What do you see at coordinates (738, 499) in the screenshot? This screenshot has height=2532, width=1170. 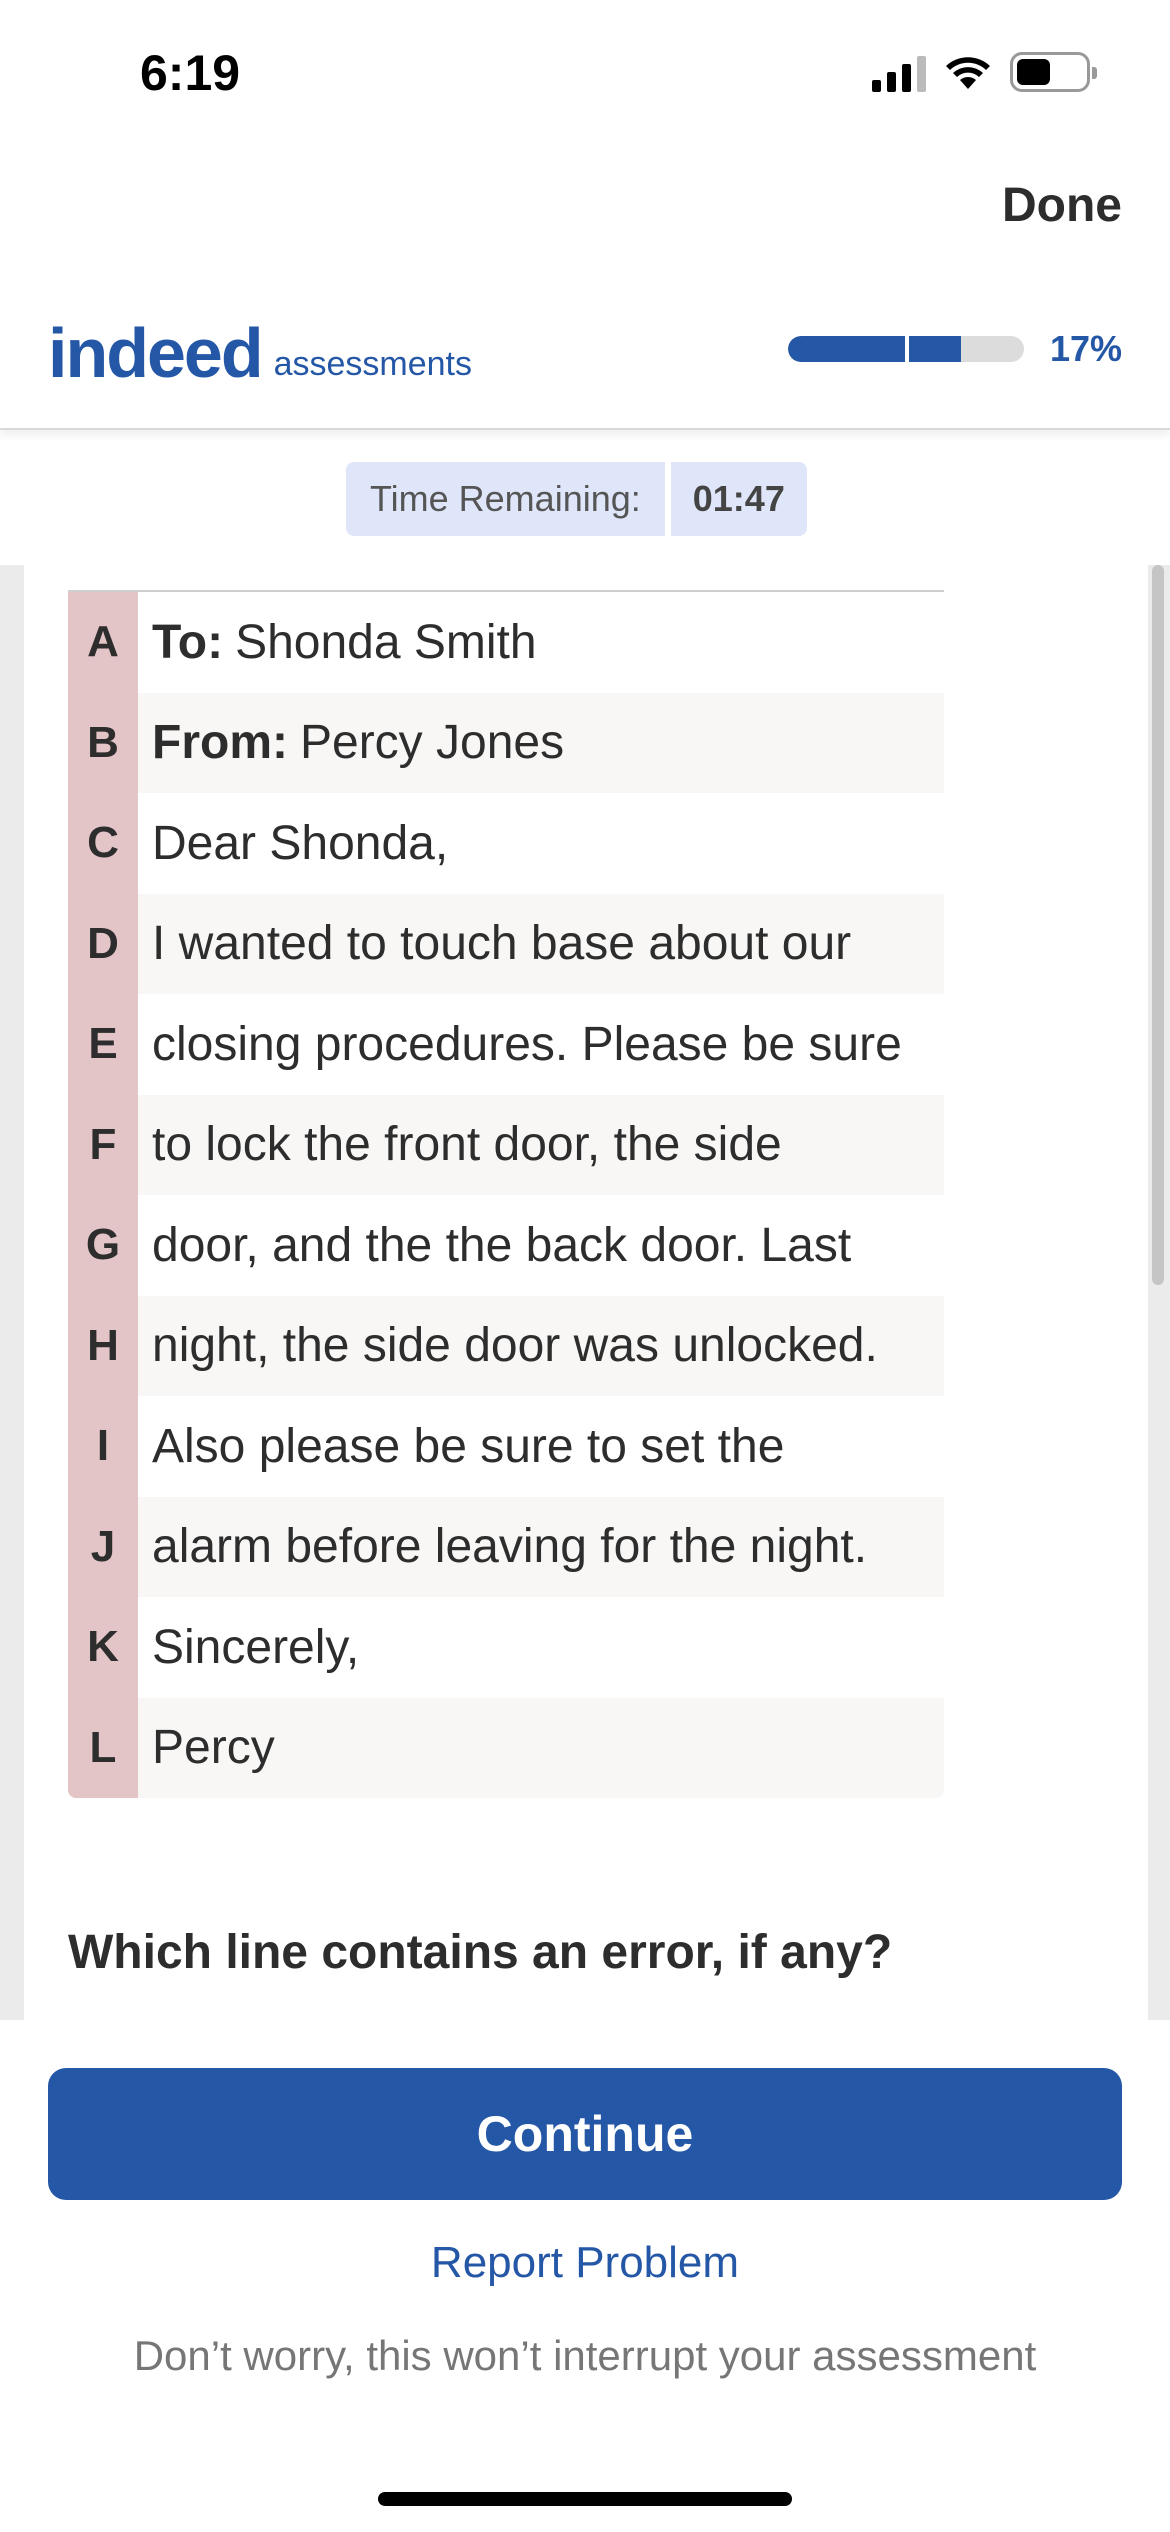 I see `time-remaining-value: 01:47` at bounding box center [738, 499].